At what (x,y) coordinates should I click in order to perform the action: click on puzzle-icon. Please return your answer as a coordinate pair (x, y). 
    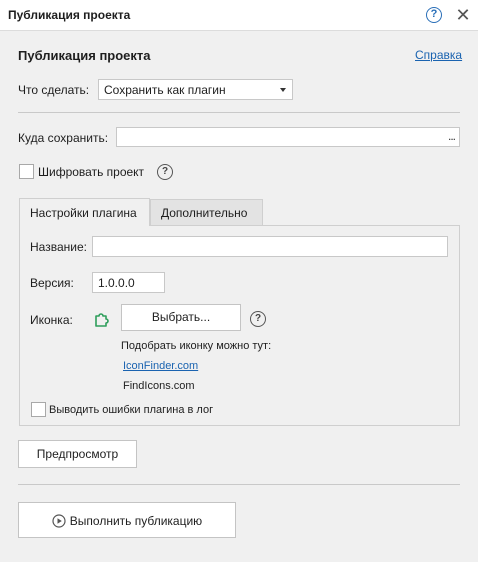
    Looking at the image, I should click on (102, 319).